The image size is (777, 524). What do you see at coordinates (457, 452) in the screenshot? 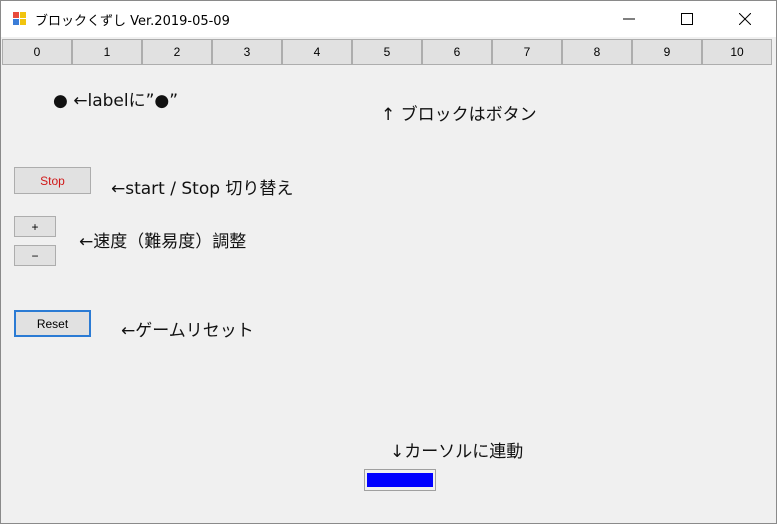
I see `paddle-note: ↓カーソルに連動` at bounding box center [457, 452].